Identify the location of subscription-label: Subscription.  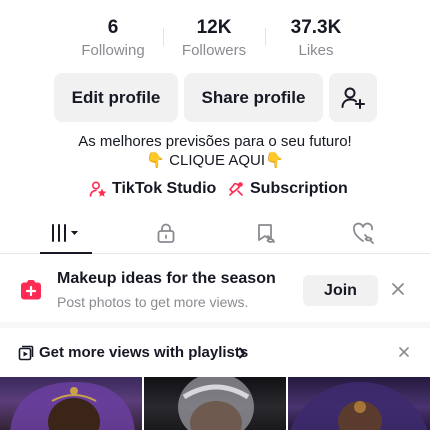
(299, 188).